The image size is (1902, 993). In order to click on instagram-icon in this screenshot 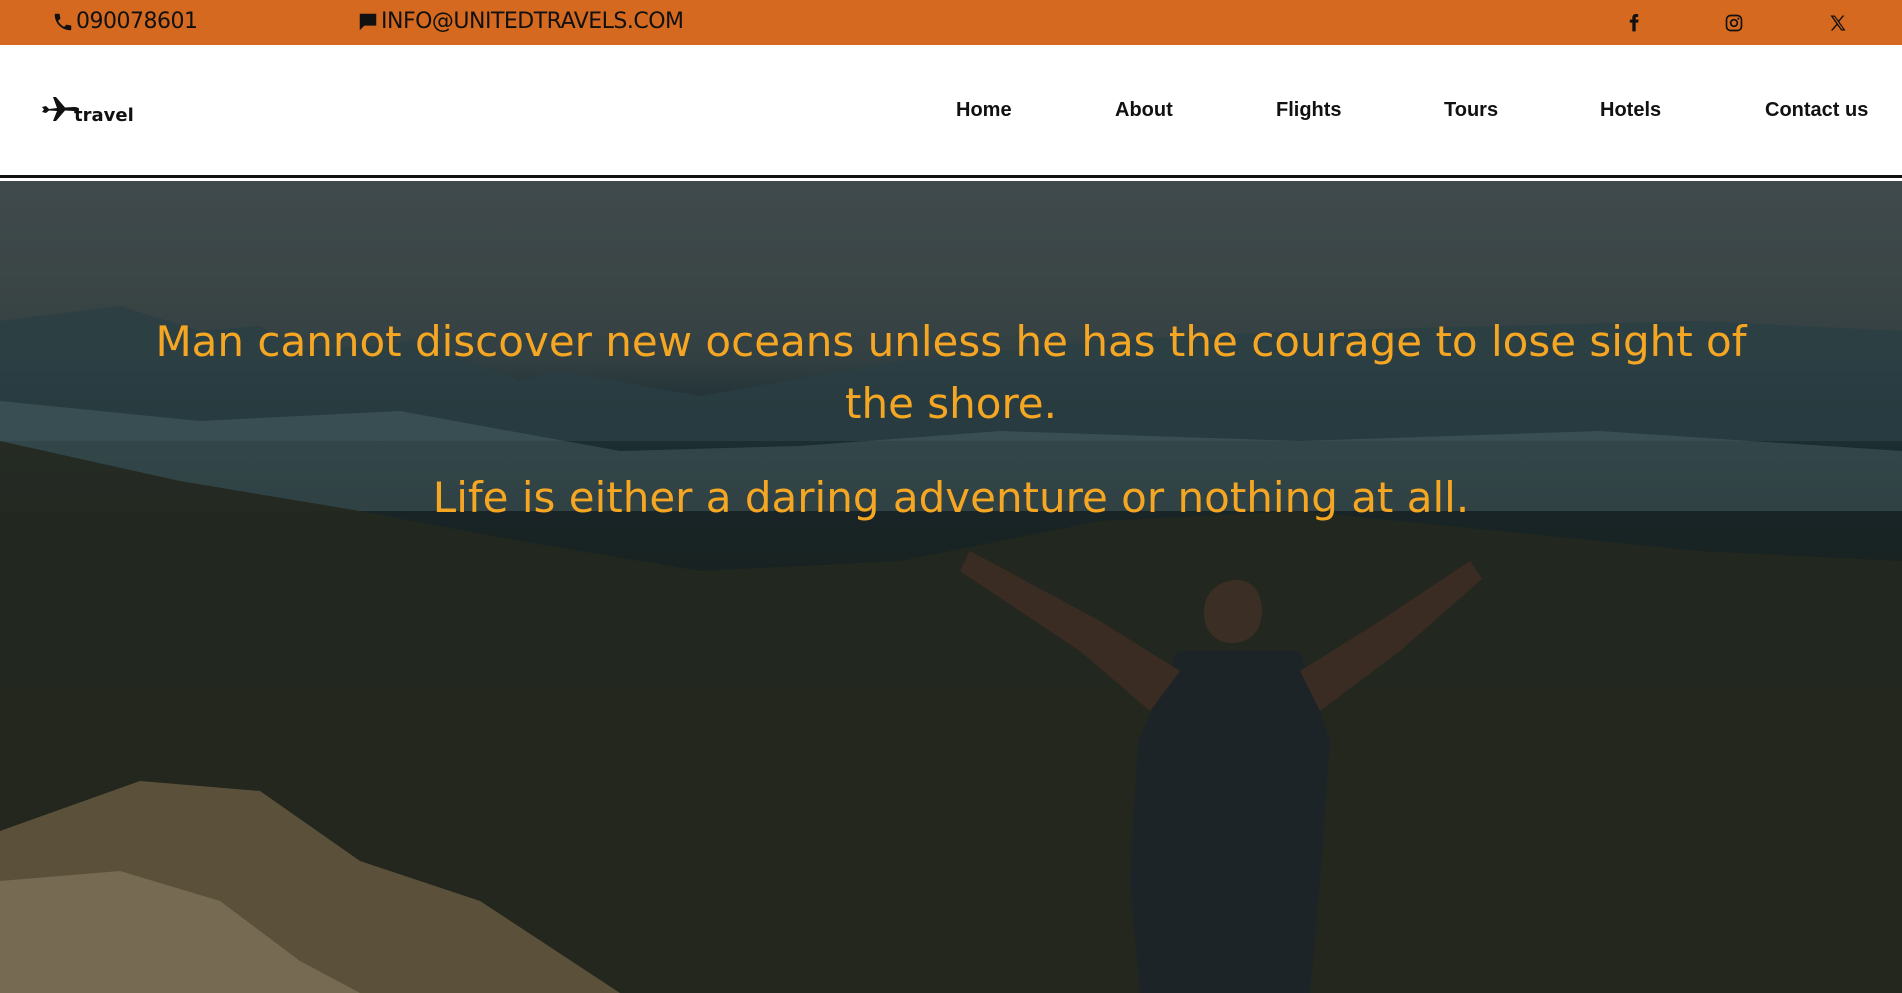, I will do `click(1734, 23)`.